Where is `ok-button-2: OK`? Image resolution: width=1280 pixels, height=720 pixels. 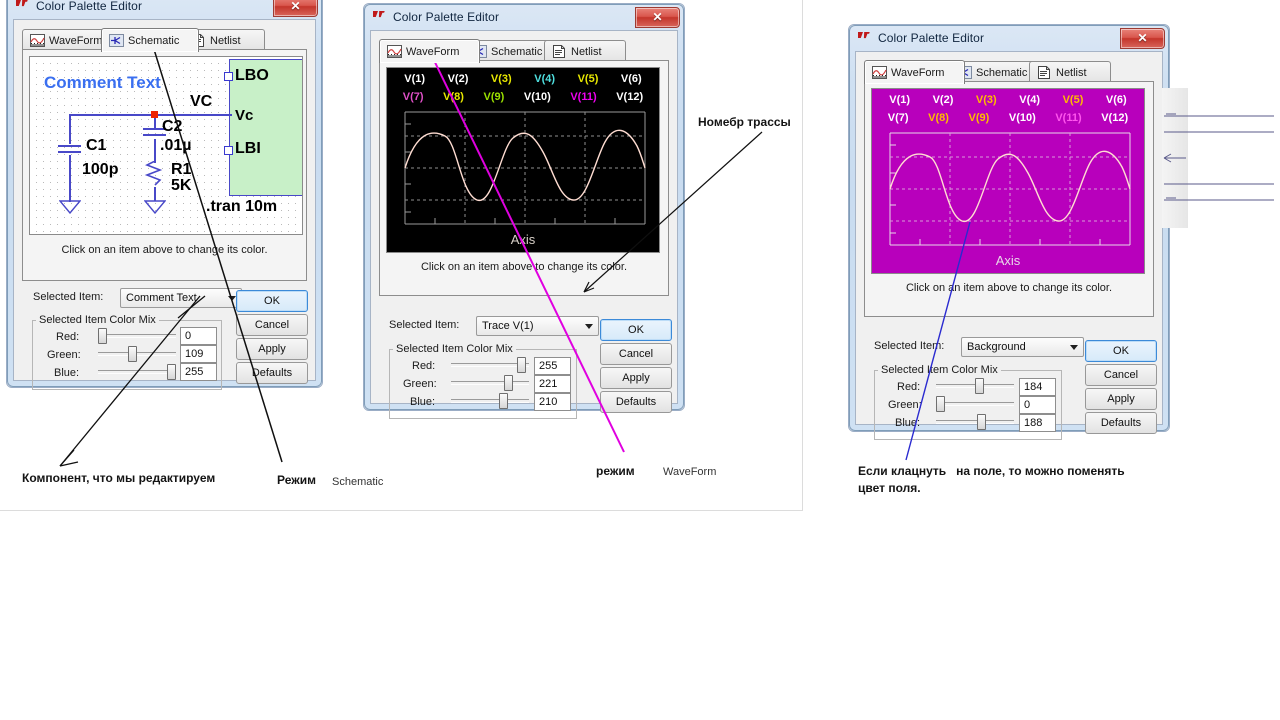 ok-button-2: OK is located at coordinates (636, 330).